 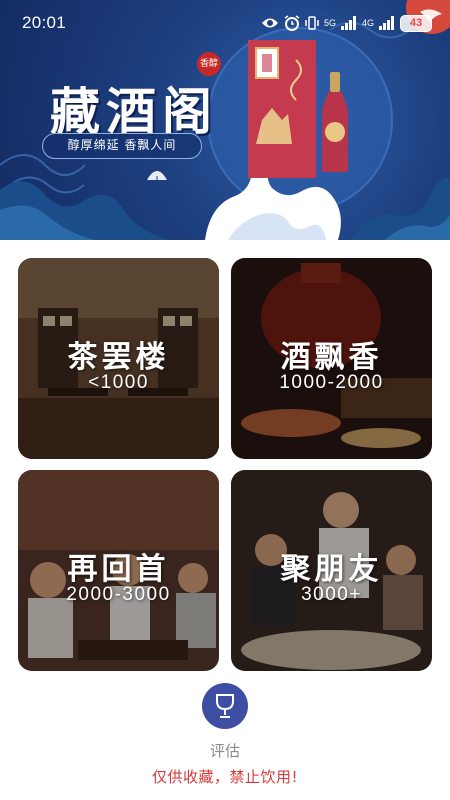 I want to click on brand-slogan: 醇厚绵延 香飘人间, so click(x=122, y=146).